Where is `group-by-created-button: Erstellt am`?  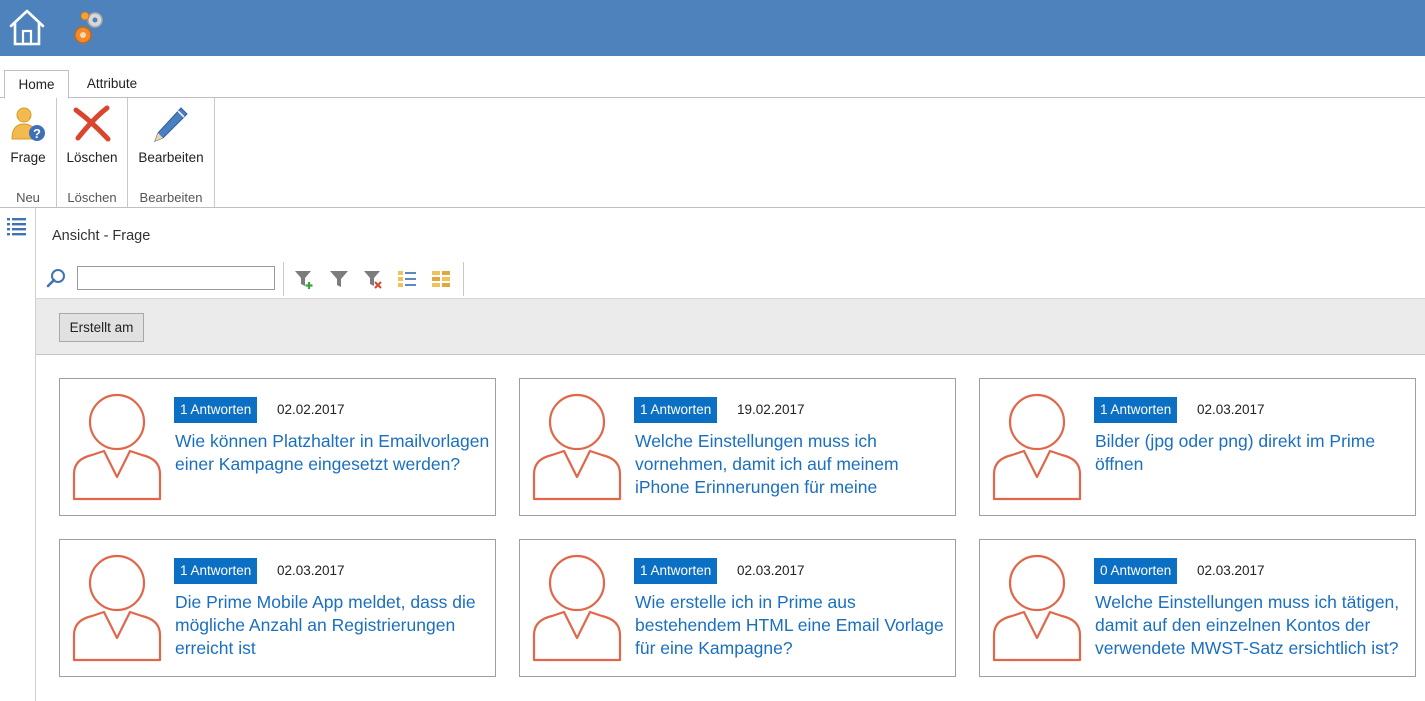
group-by-created-button: Erstellt am is located at coordinates (101, 327).